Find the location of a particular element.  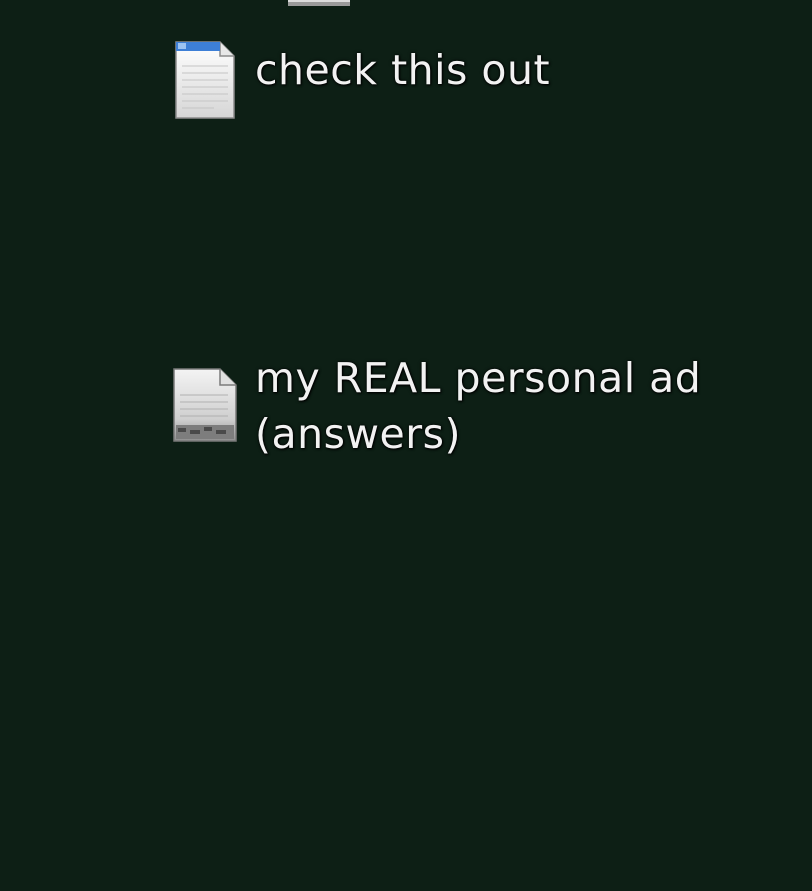

plain-document-icon is located at coordinates (205, 405).